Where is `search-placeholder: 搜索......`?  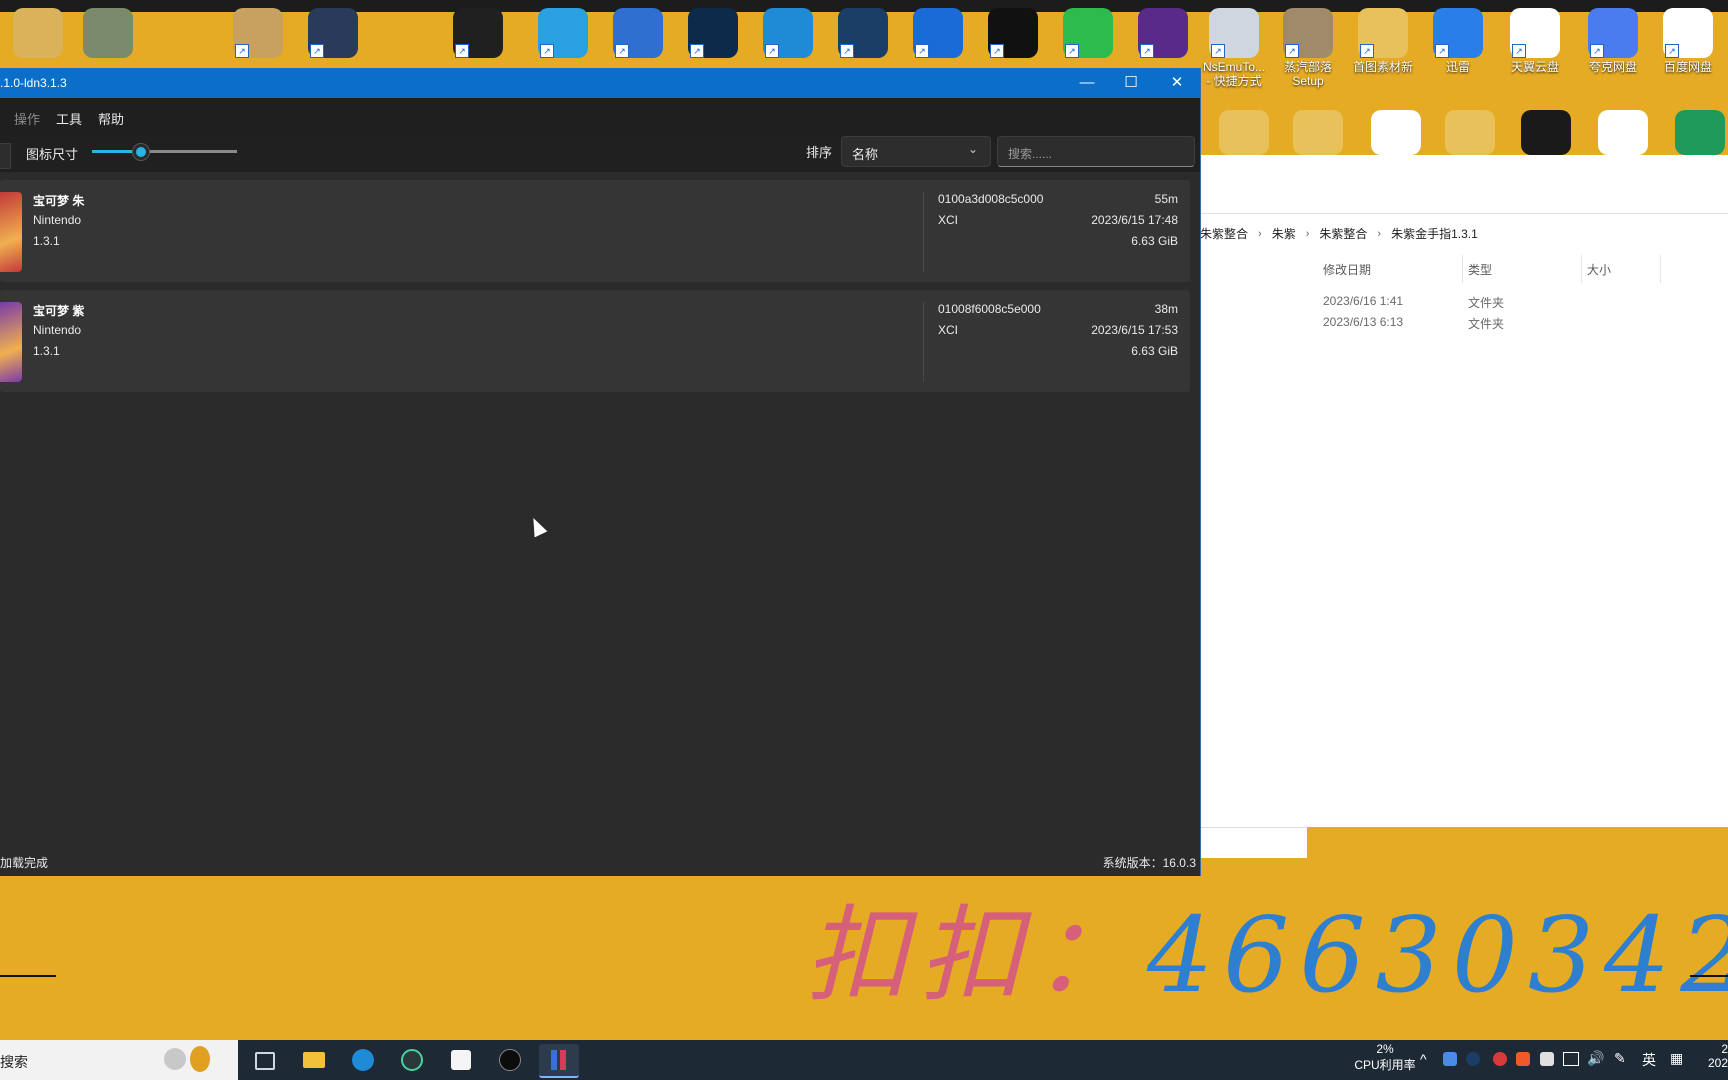 search-placeholder: 搜索...... is located at coordinates (1030, 154).